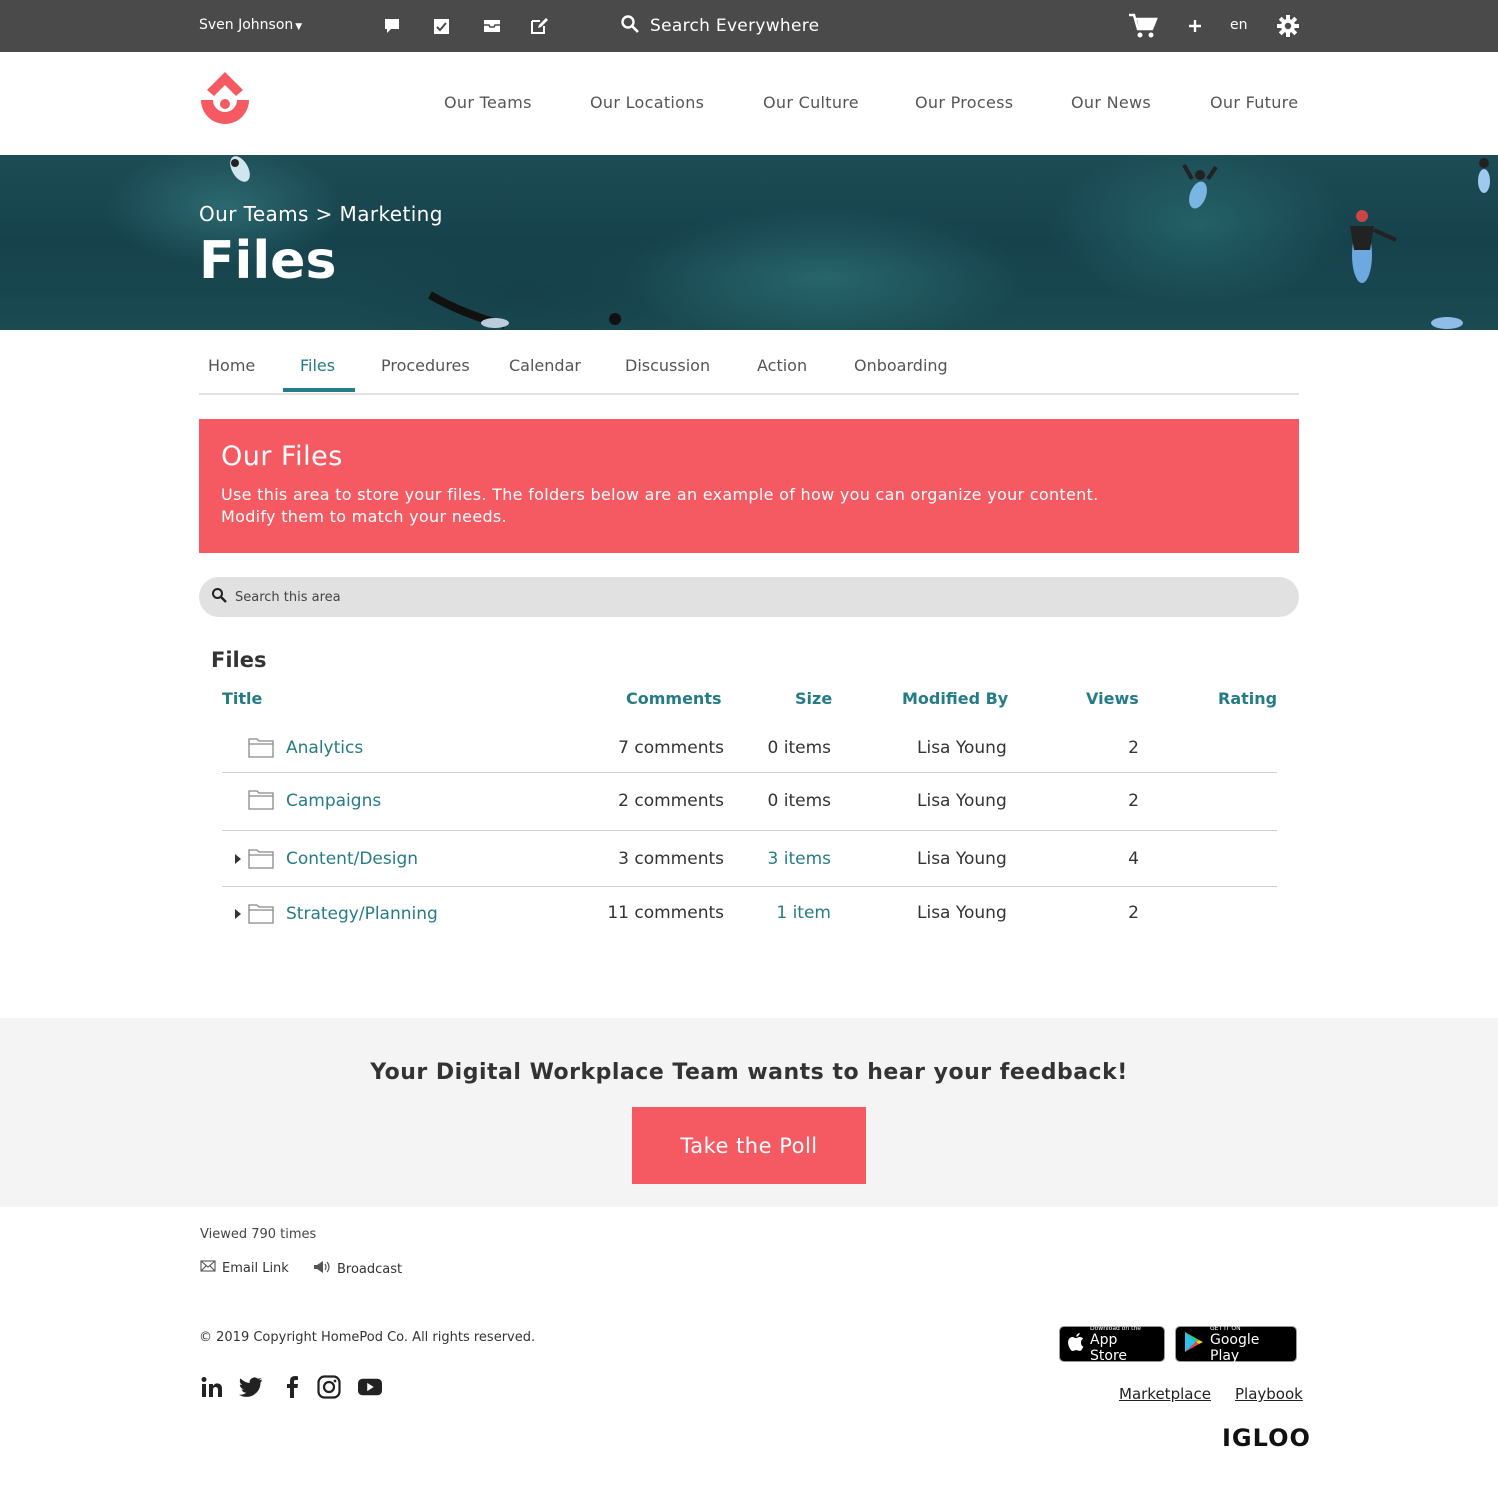 This screenshot has height=1500, width=1498. What do you see at coordinates (352, 859) in the screenshot?
I see `folder-title-link: Content/Design` at bounding box center [352, 859].